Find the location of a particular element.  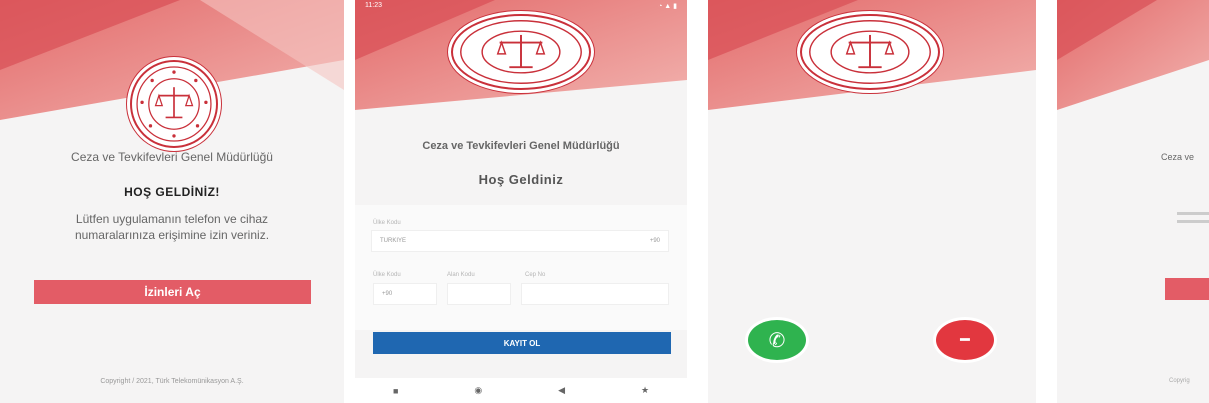

copyright-partial: Copyrig is located at coordinates (1179, 381).